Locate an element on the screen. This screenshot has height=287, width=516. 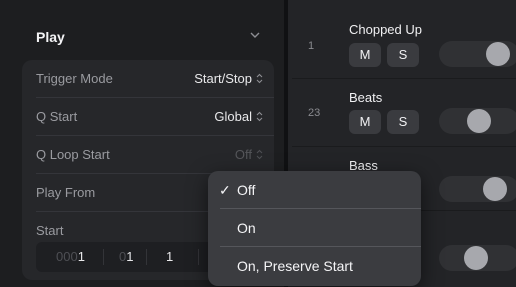
menu-item-label: On is located at coordinates (246, 228).